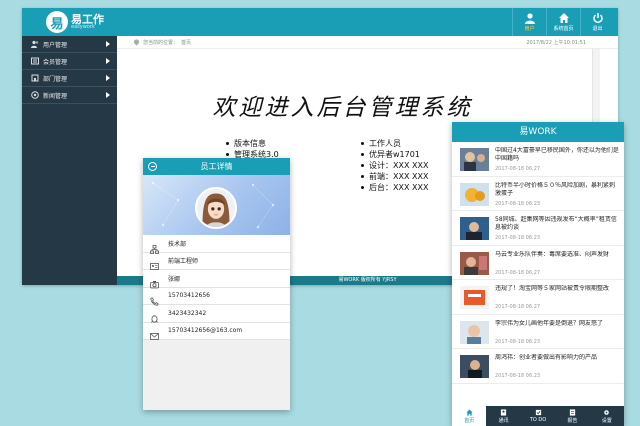  I want to click on power-icon, so click(597, 18).